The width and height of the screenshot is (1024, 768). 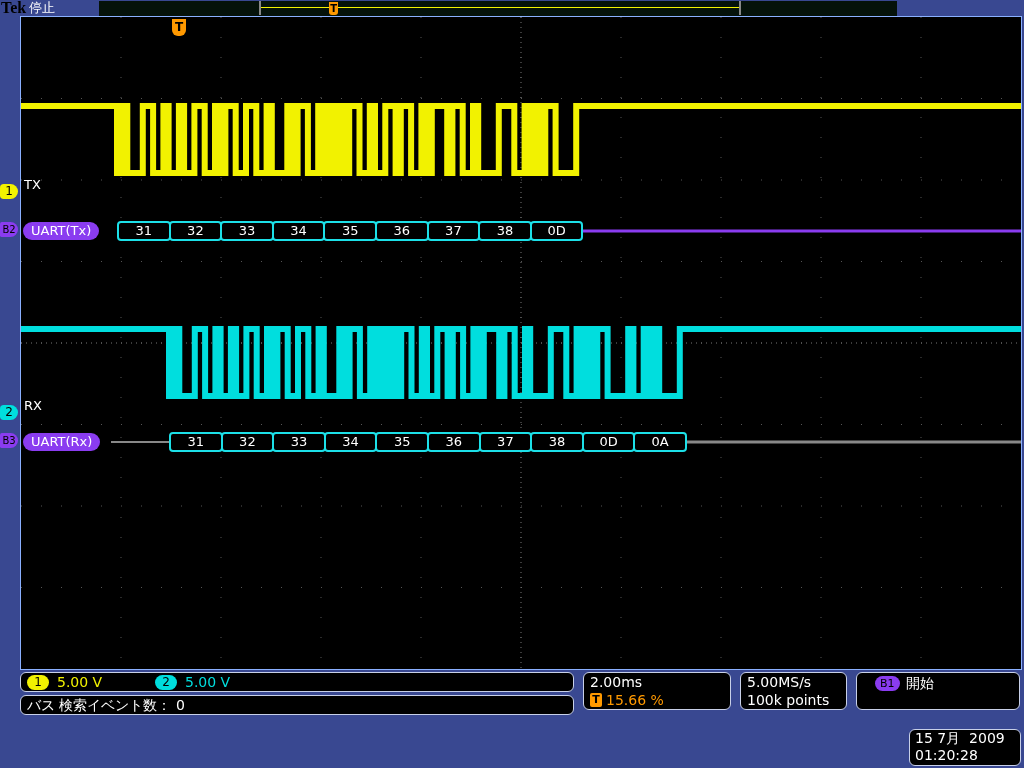 What do you see at coordinates (789, 700) in the screenshot?
I see `record-length: 100k points` at bounding box center [789, 700].